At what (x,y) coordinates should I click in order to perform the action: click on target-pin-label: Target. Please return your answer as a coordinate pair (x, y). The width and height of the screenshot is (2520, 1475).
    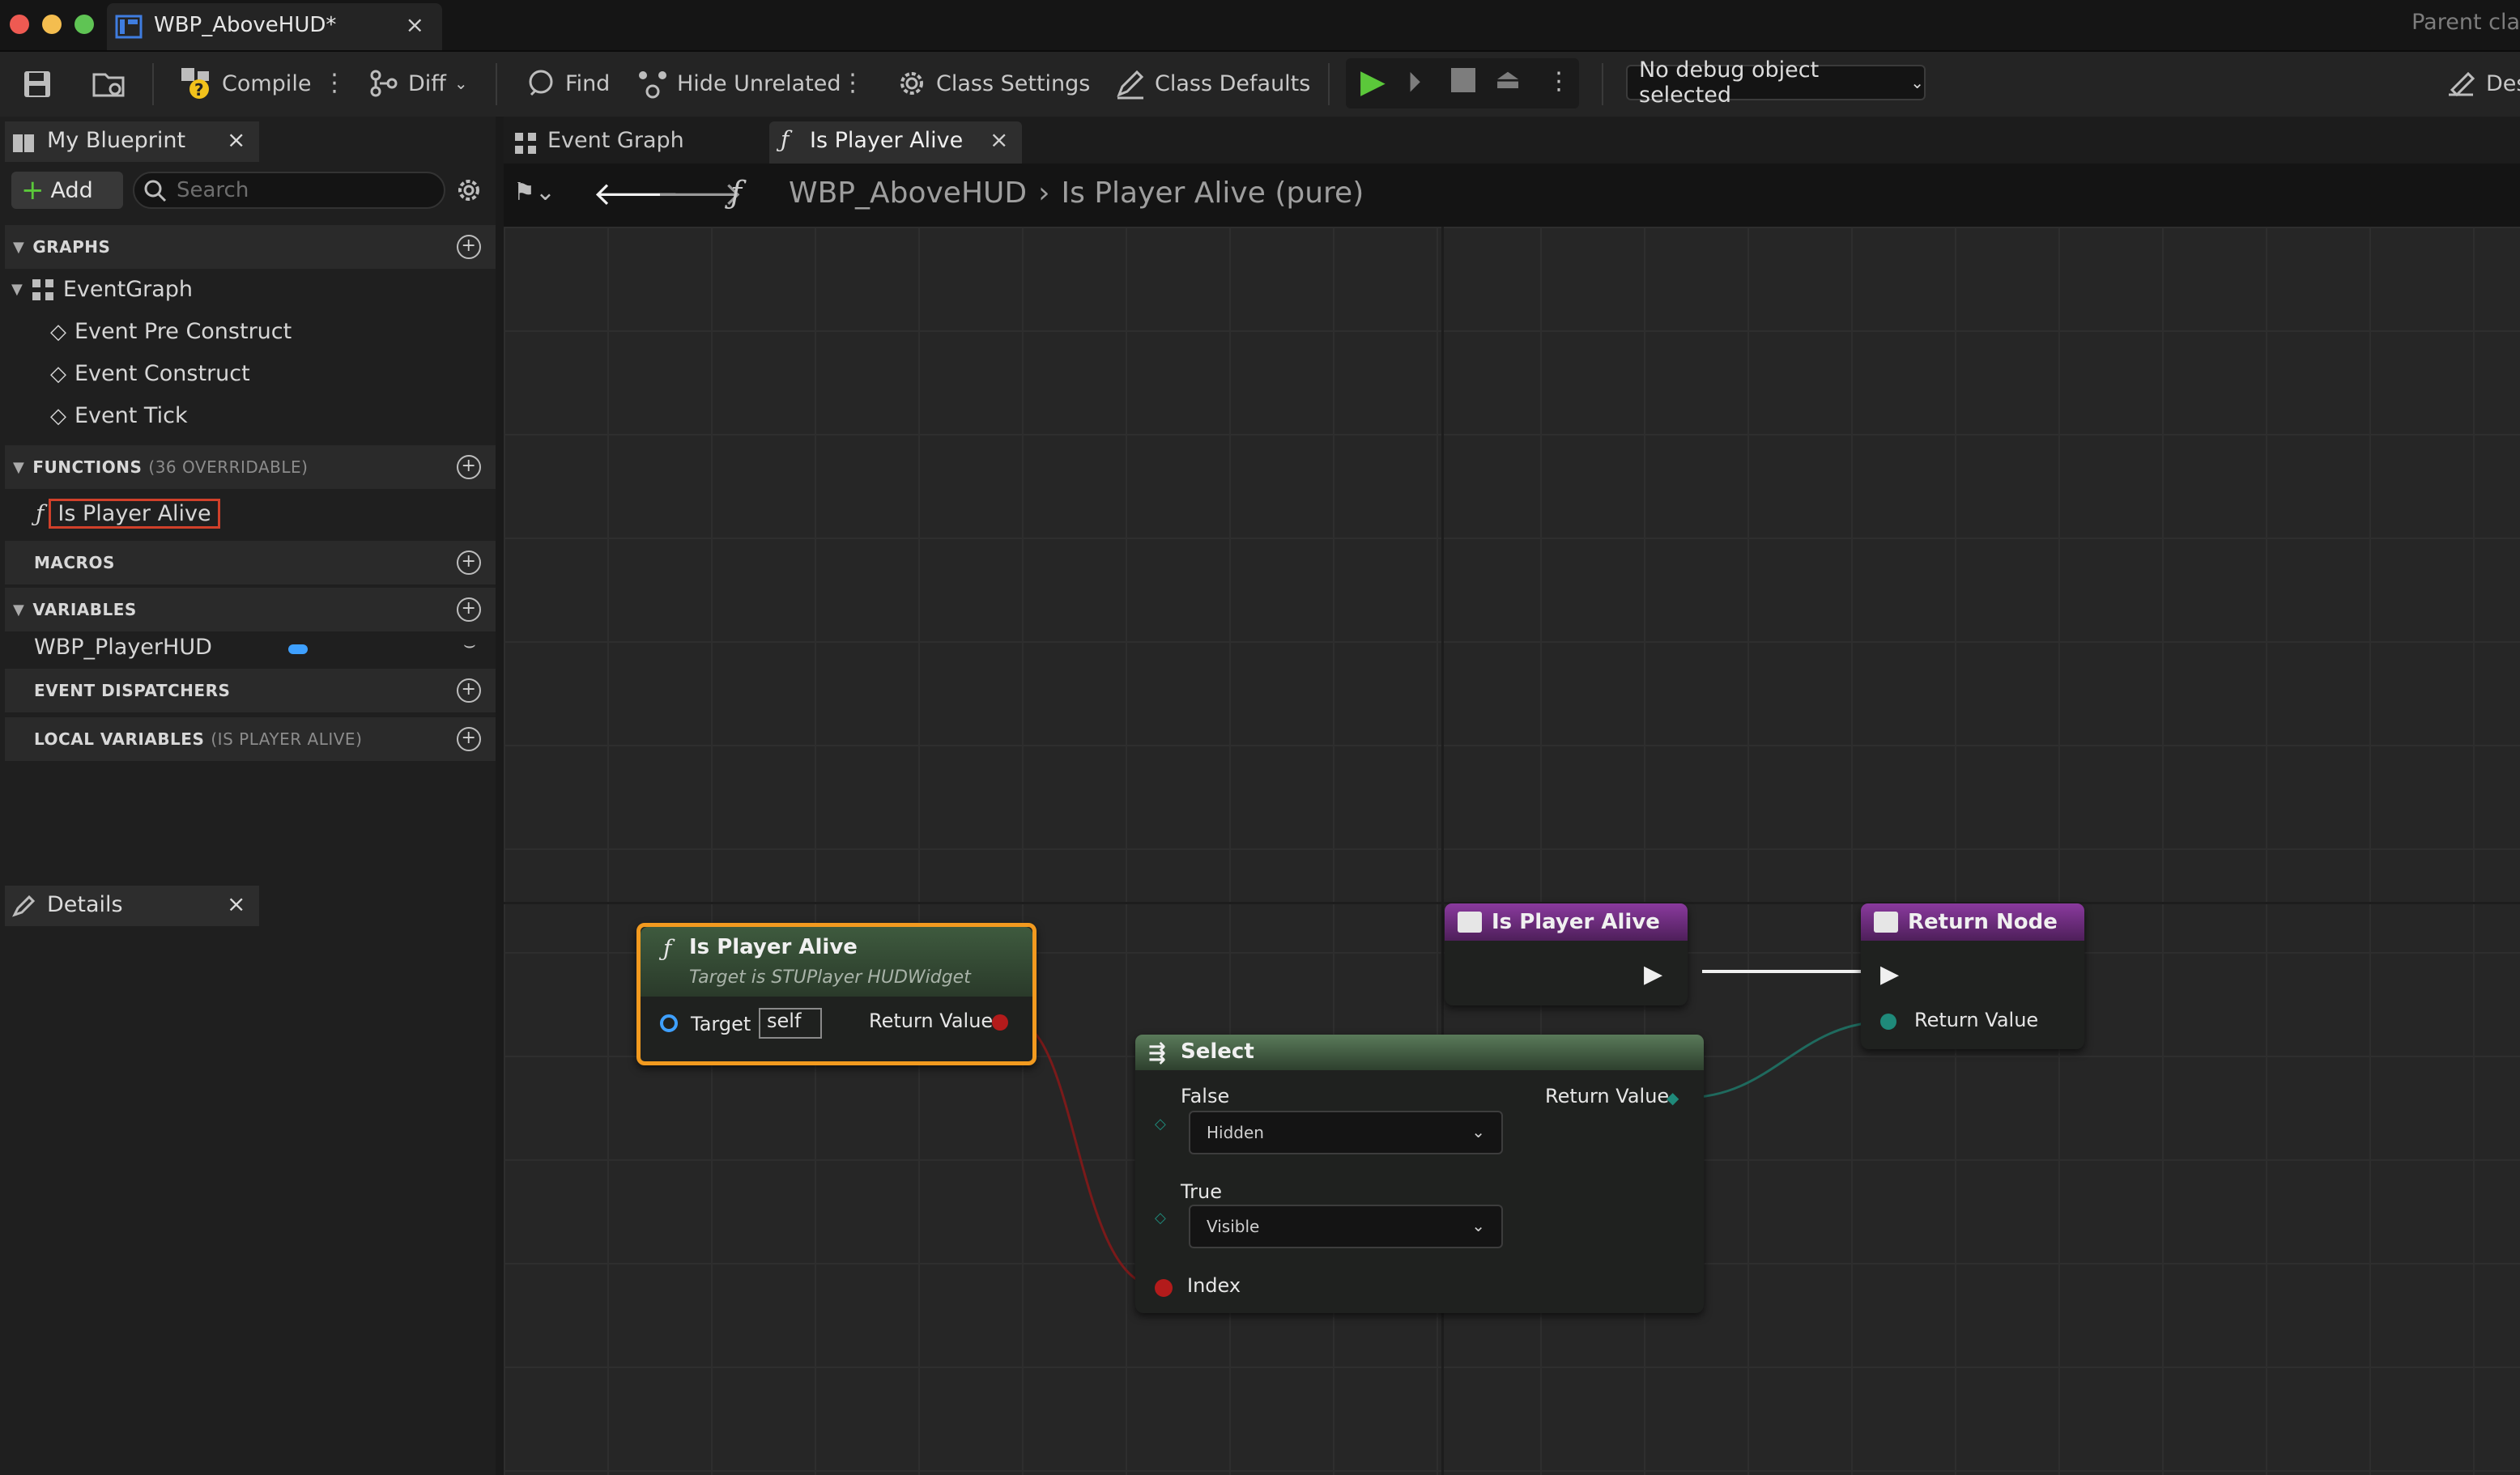
    Looking at the image, I should click on (721, 1024).